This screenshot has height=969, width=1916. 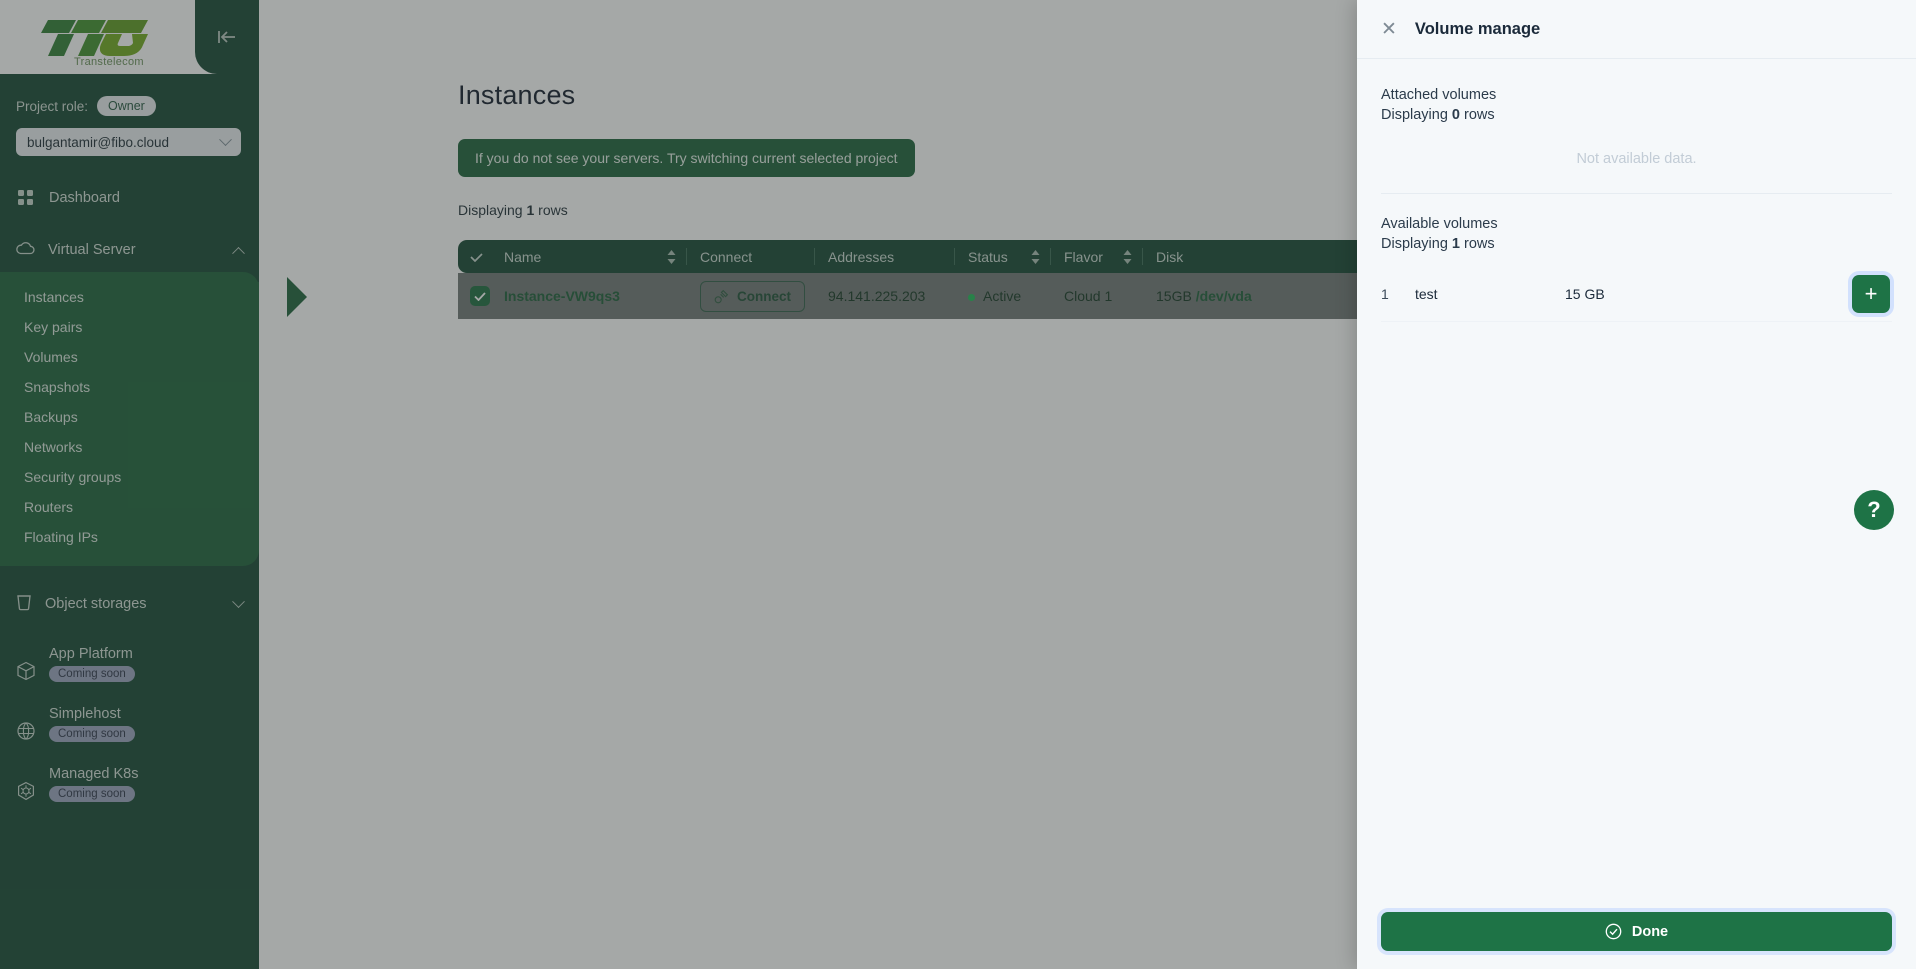 What do you see at coordinates (1426, 293) in the screenshot?
I see `volume-name: test` at bounding box center [1426, 293].